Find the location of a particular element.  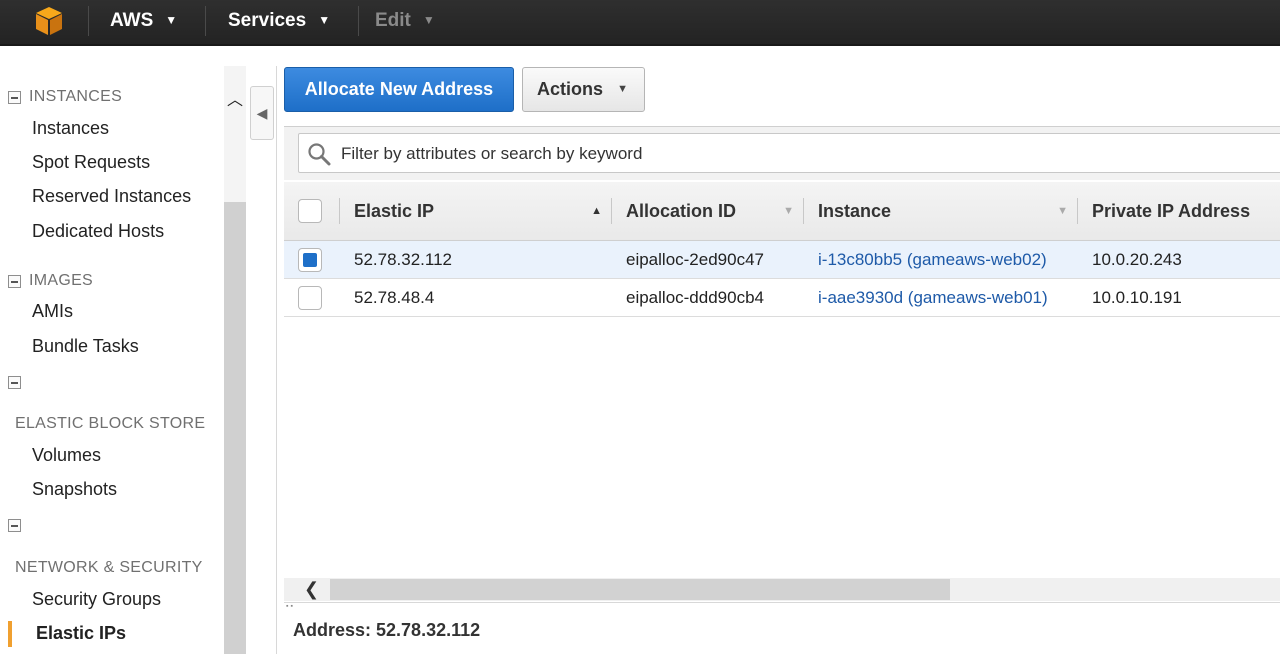

sidebar-section-elastic-block-store: ELASTIC BLOCK STORE is located at coordinates (110, 424).